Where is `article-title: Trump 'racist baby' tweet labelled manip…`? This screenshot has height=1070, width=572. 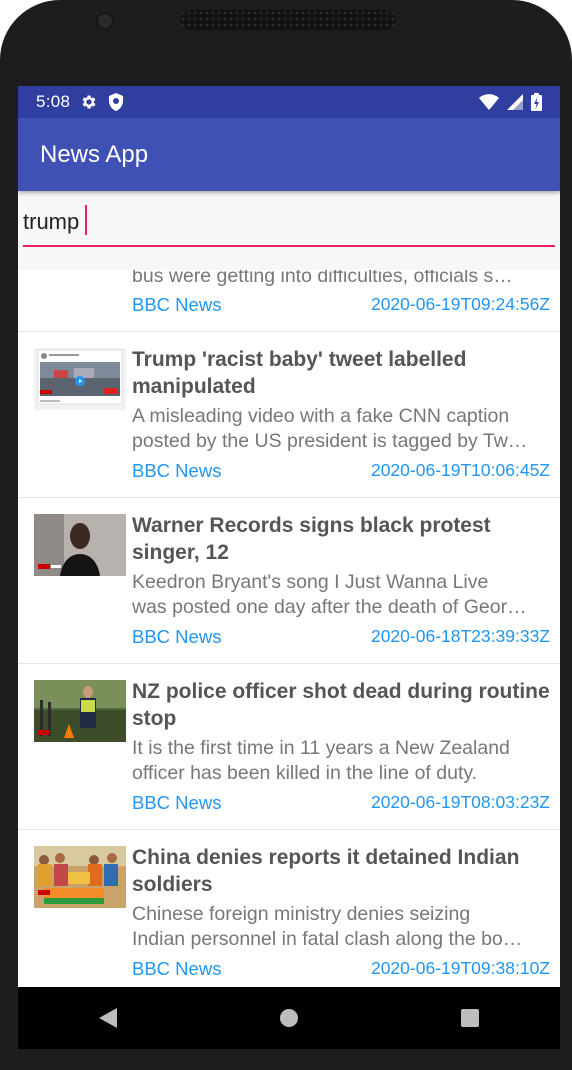
article-title: Trump 'racist baby' tweet labelled manip… is located at coordinates (299, 373).